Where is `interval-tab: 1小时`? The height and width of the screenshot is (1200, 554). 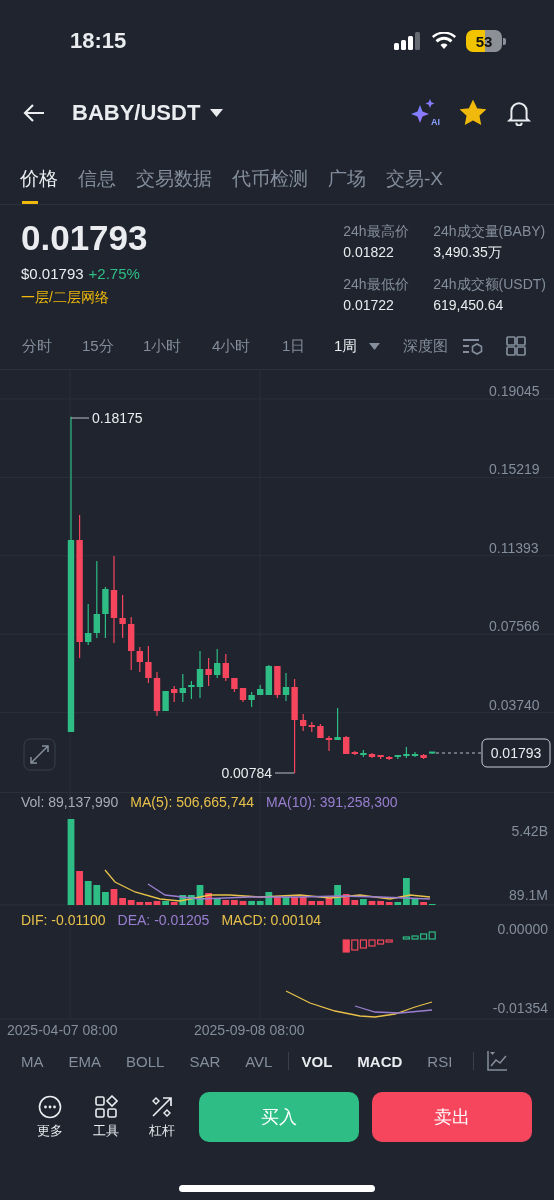
interval-tab: 1小时 is located at coordinates (177, 346).